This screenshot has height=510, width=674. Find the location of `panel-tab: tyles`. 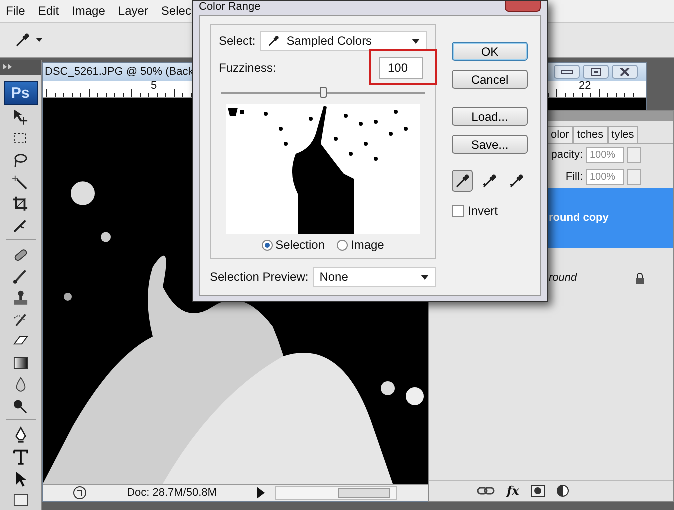

panel-tab: tyles is located at coordinates (623, 134).